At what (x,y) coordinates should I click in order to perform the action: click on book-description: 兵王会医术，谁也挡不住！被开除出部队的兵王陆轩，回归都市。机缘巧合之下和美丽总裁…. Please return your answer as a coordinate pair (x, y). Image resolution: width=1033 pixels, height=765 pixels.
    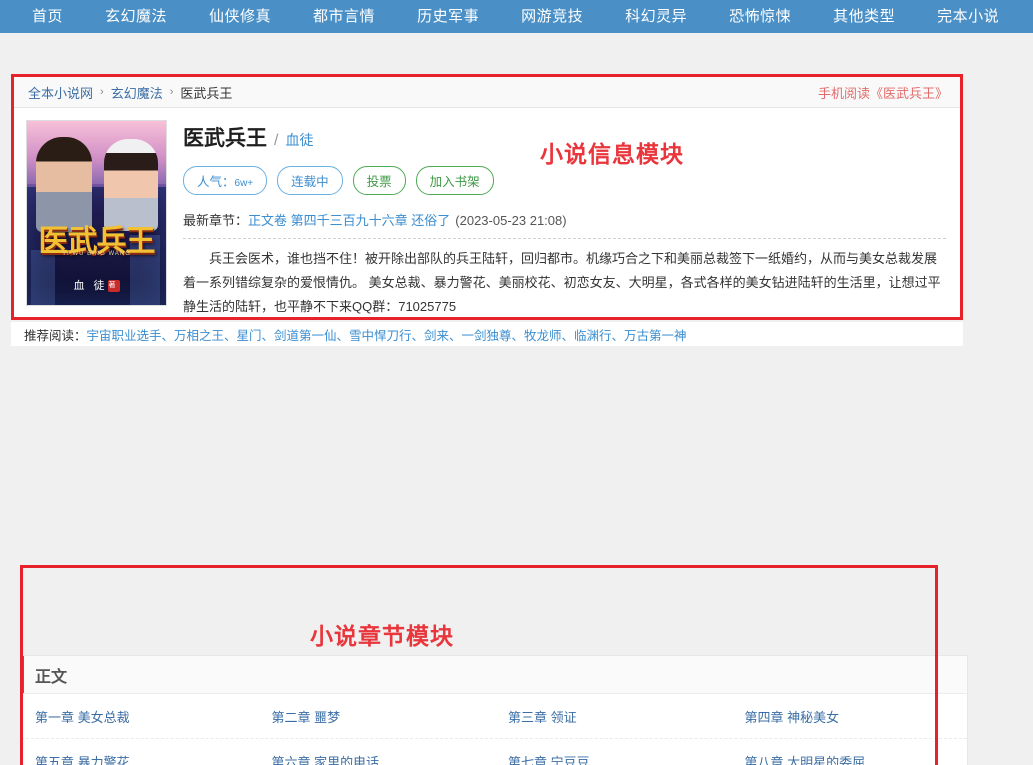
    Looking at the image, I should click on (562, 282).